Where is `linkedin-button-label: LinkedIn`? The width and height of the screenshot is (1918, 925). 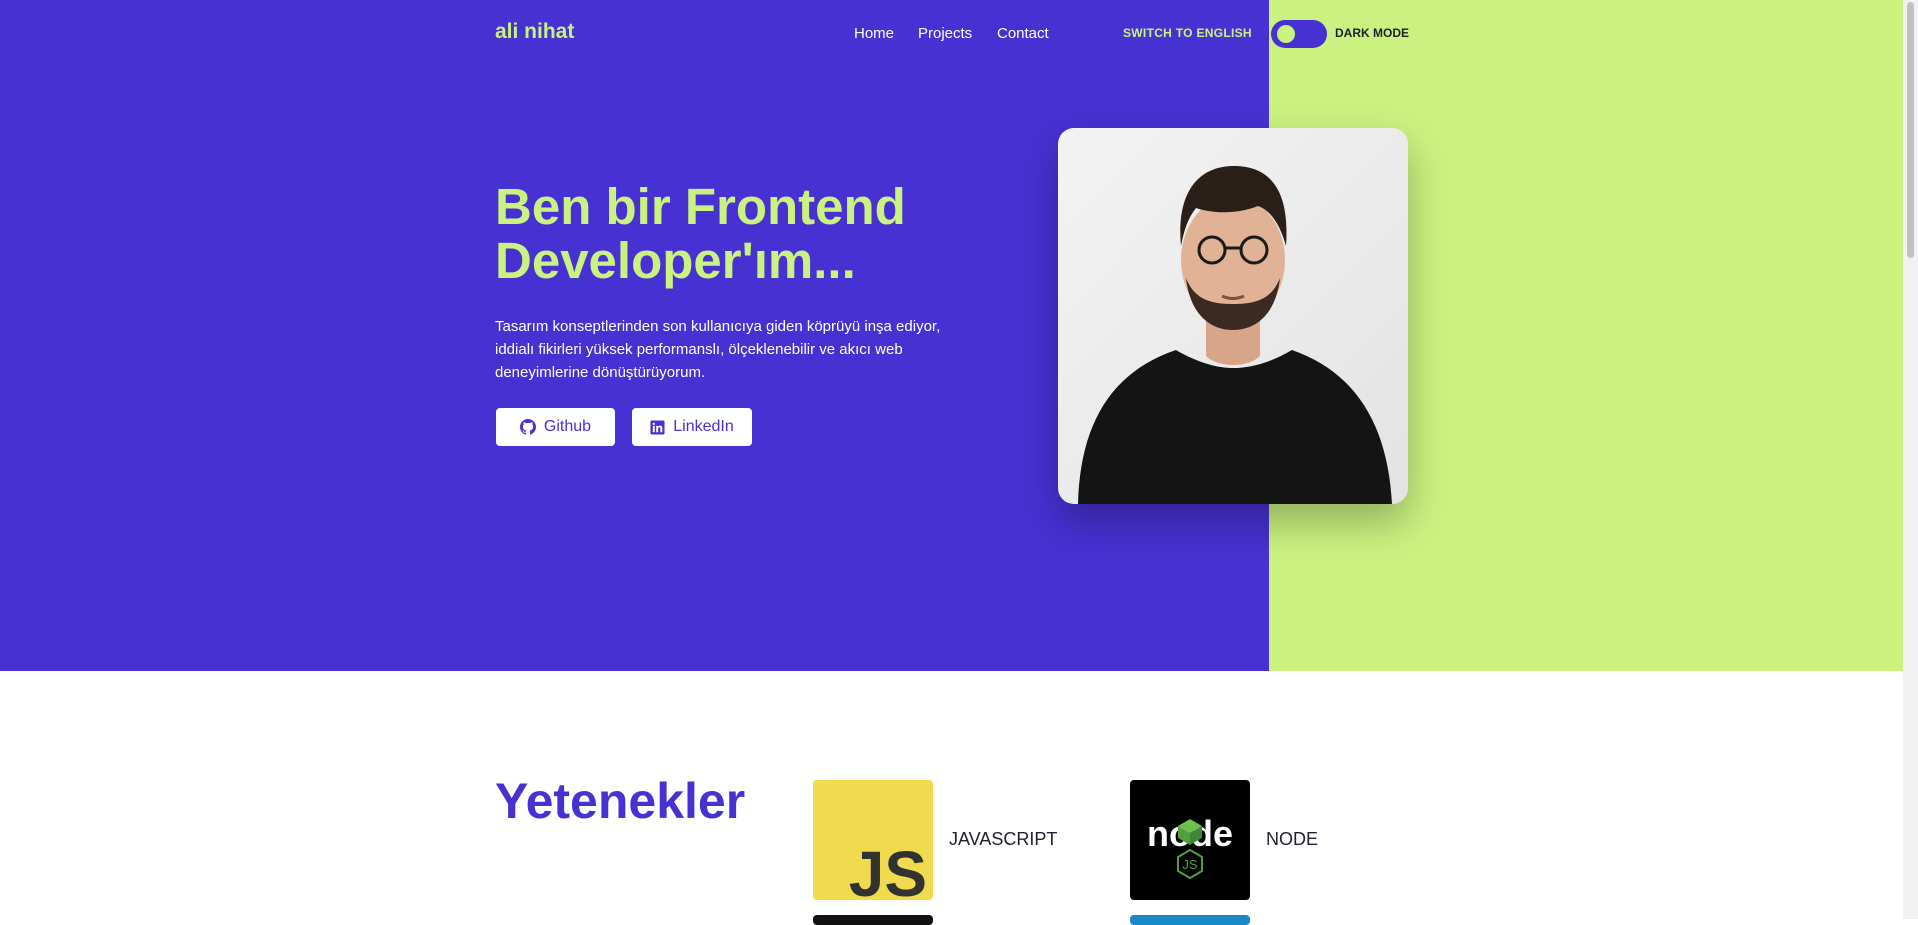
linkedin-button-label: LinkedIn is located at coordinates (703, 426).